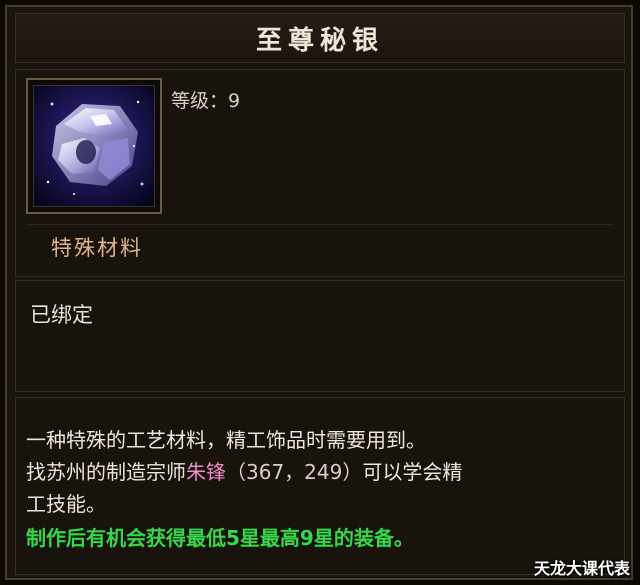 The height and width of the screenshot is (585, 640). I want to click on item-name: 至尊秘银, so click(319, 40).